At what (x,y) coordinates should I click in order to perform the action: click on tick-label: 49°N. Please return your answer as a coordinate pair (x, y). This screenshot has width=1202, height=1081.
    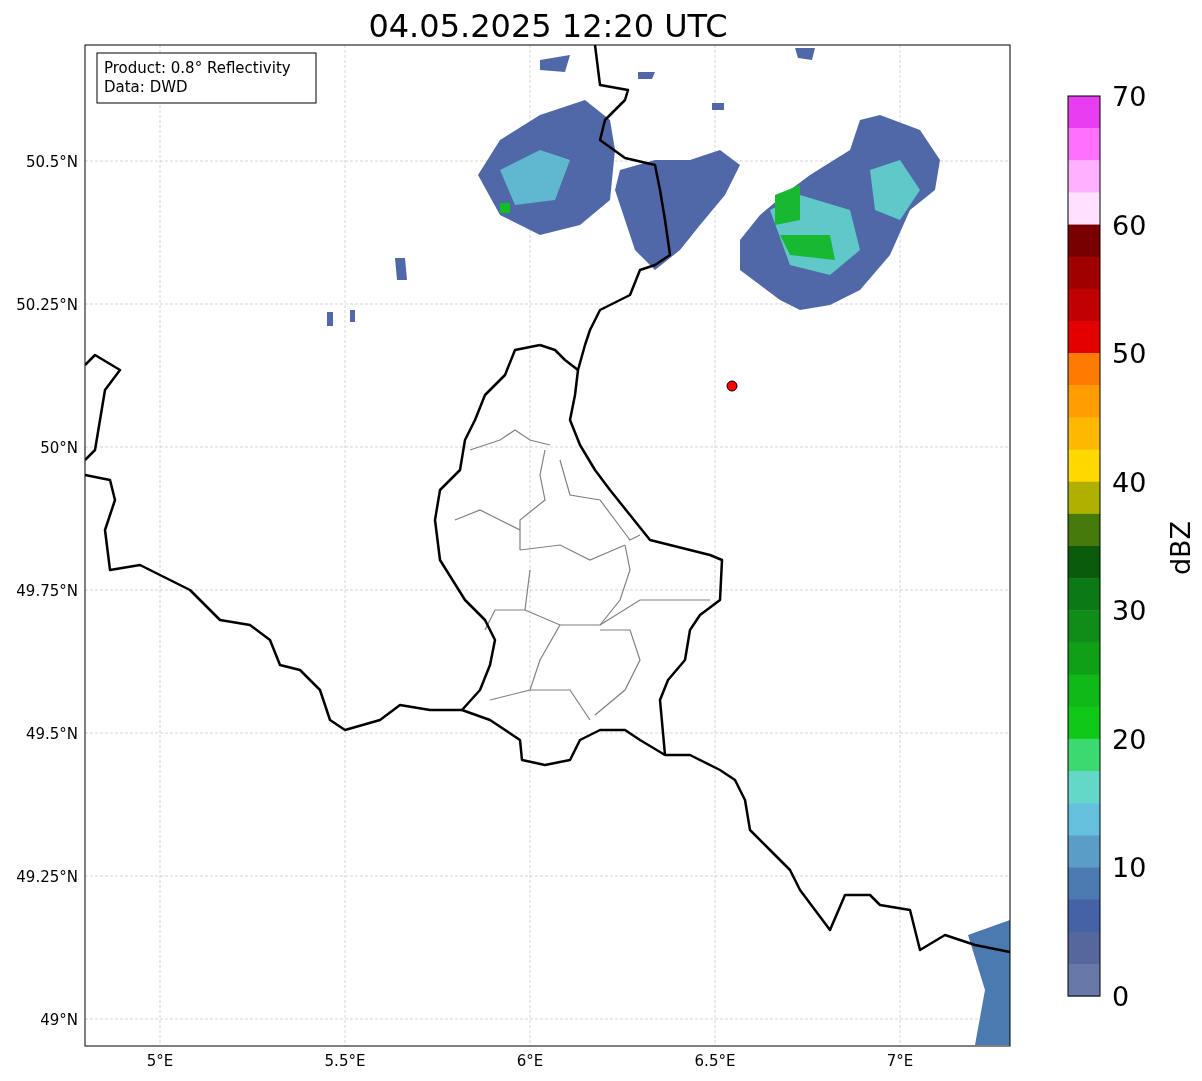
    Looking at the image, I should click on (59, 1020).